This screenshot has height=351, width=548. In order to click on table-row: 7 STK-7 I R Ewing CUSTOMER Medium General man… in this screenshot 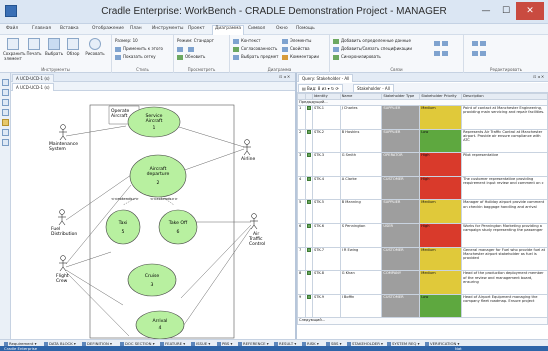, I will do `click(422, 259)`.